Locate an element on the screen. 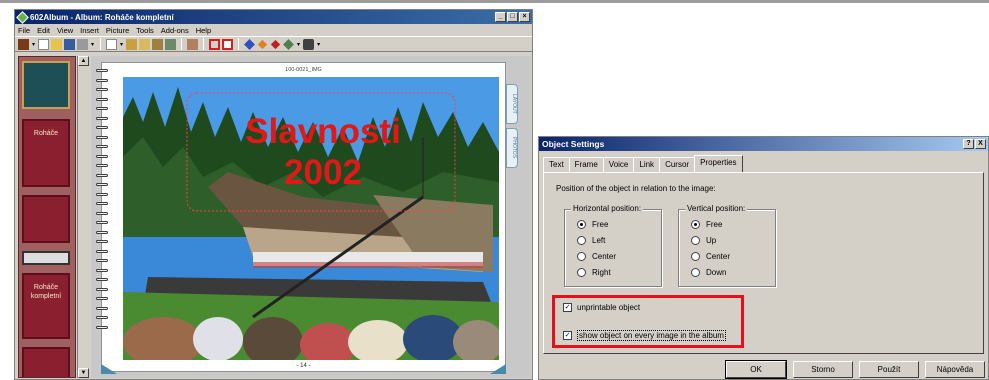  dialog-close-button: X is located at coordinates (980, 144).